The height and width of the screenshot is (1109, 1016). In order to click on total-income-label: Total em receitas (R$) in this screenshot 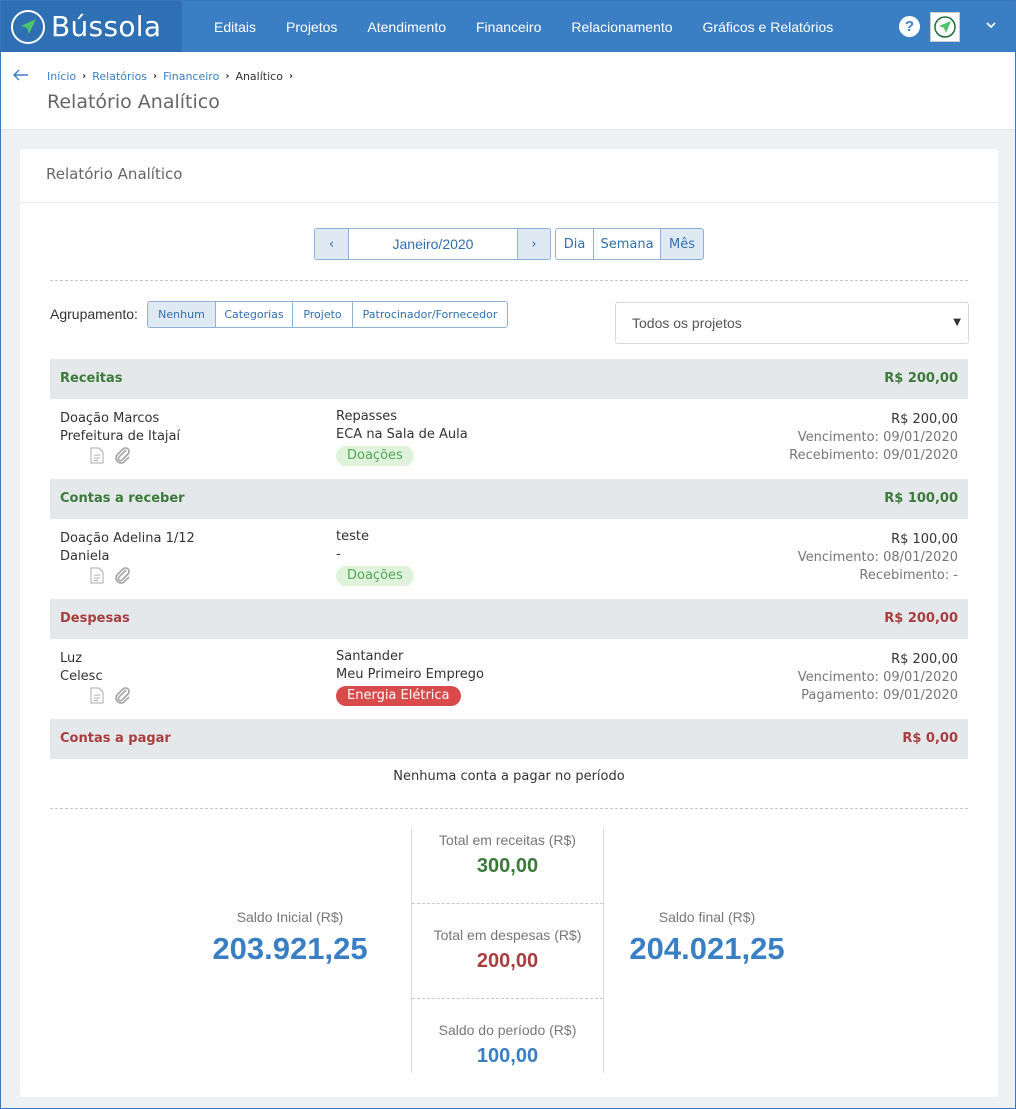, I will do `click(507, 840)`.